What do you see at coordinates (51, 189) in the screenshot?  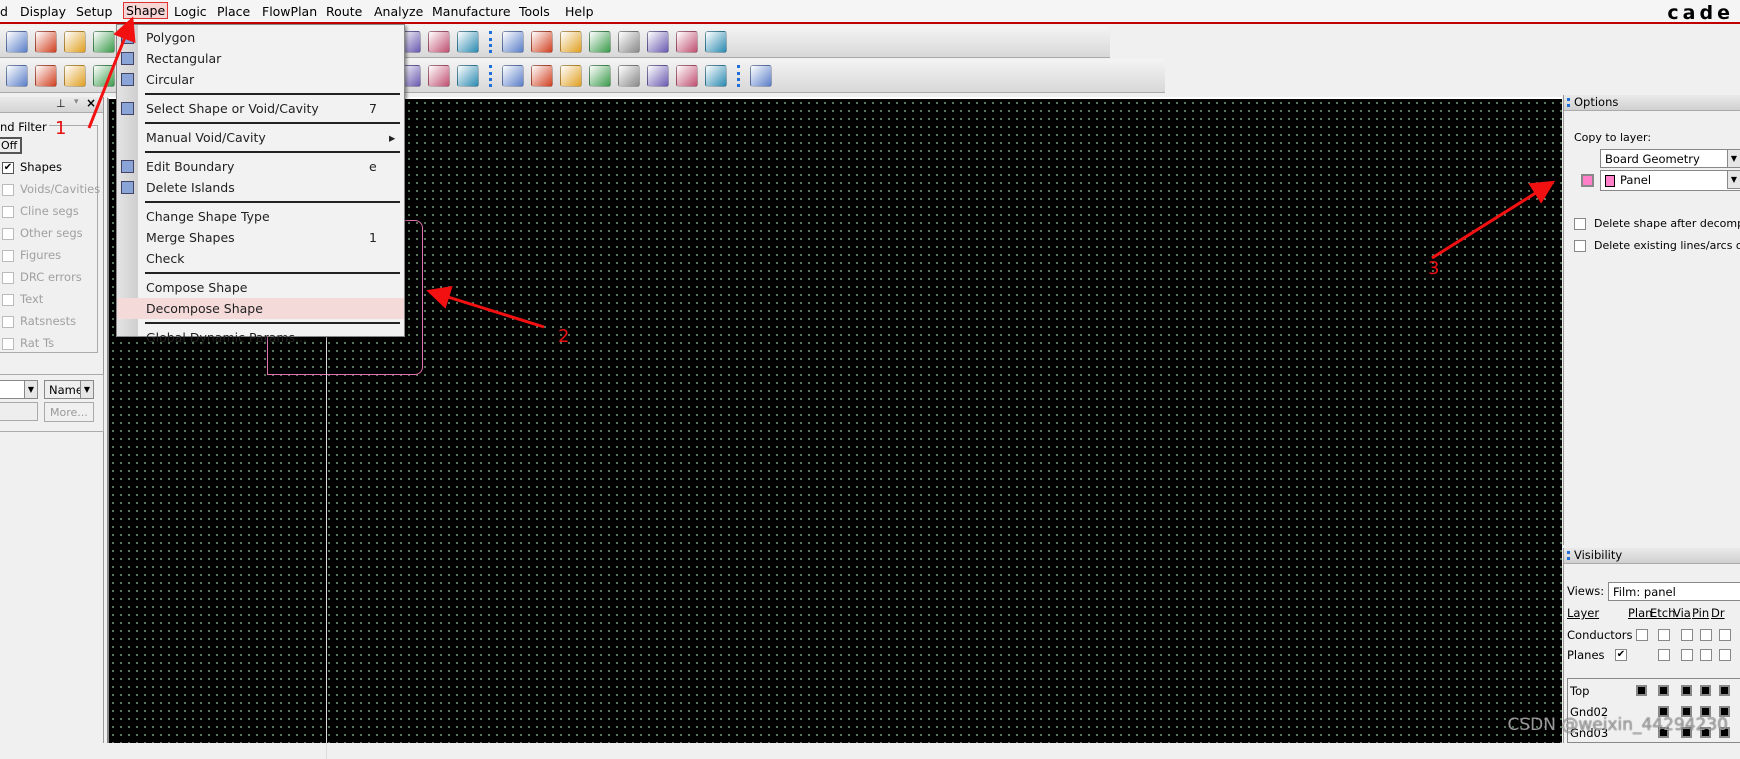 I see `filter-voids-cavities: Voids/Cavities` at bounding box center [51, 189].